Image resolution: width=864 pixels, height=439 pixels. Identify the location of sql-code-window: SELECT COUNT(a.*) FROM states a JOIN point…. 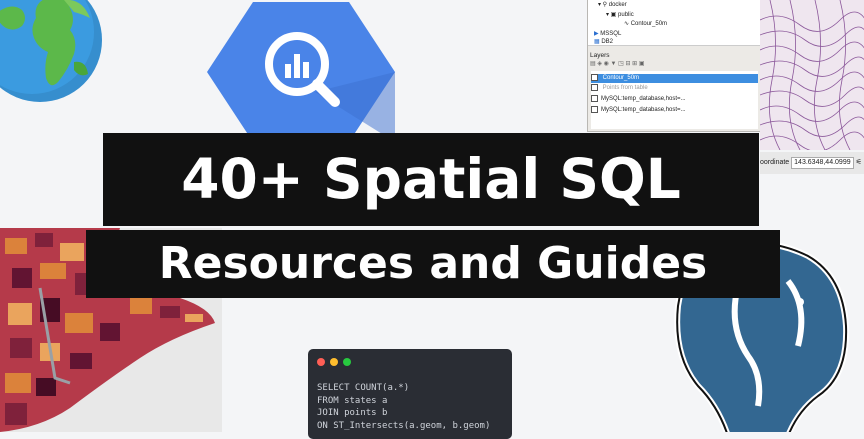
(410, 394).